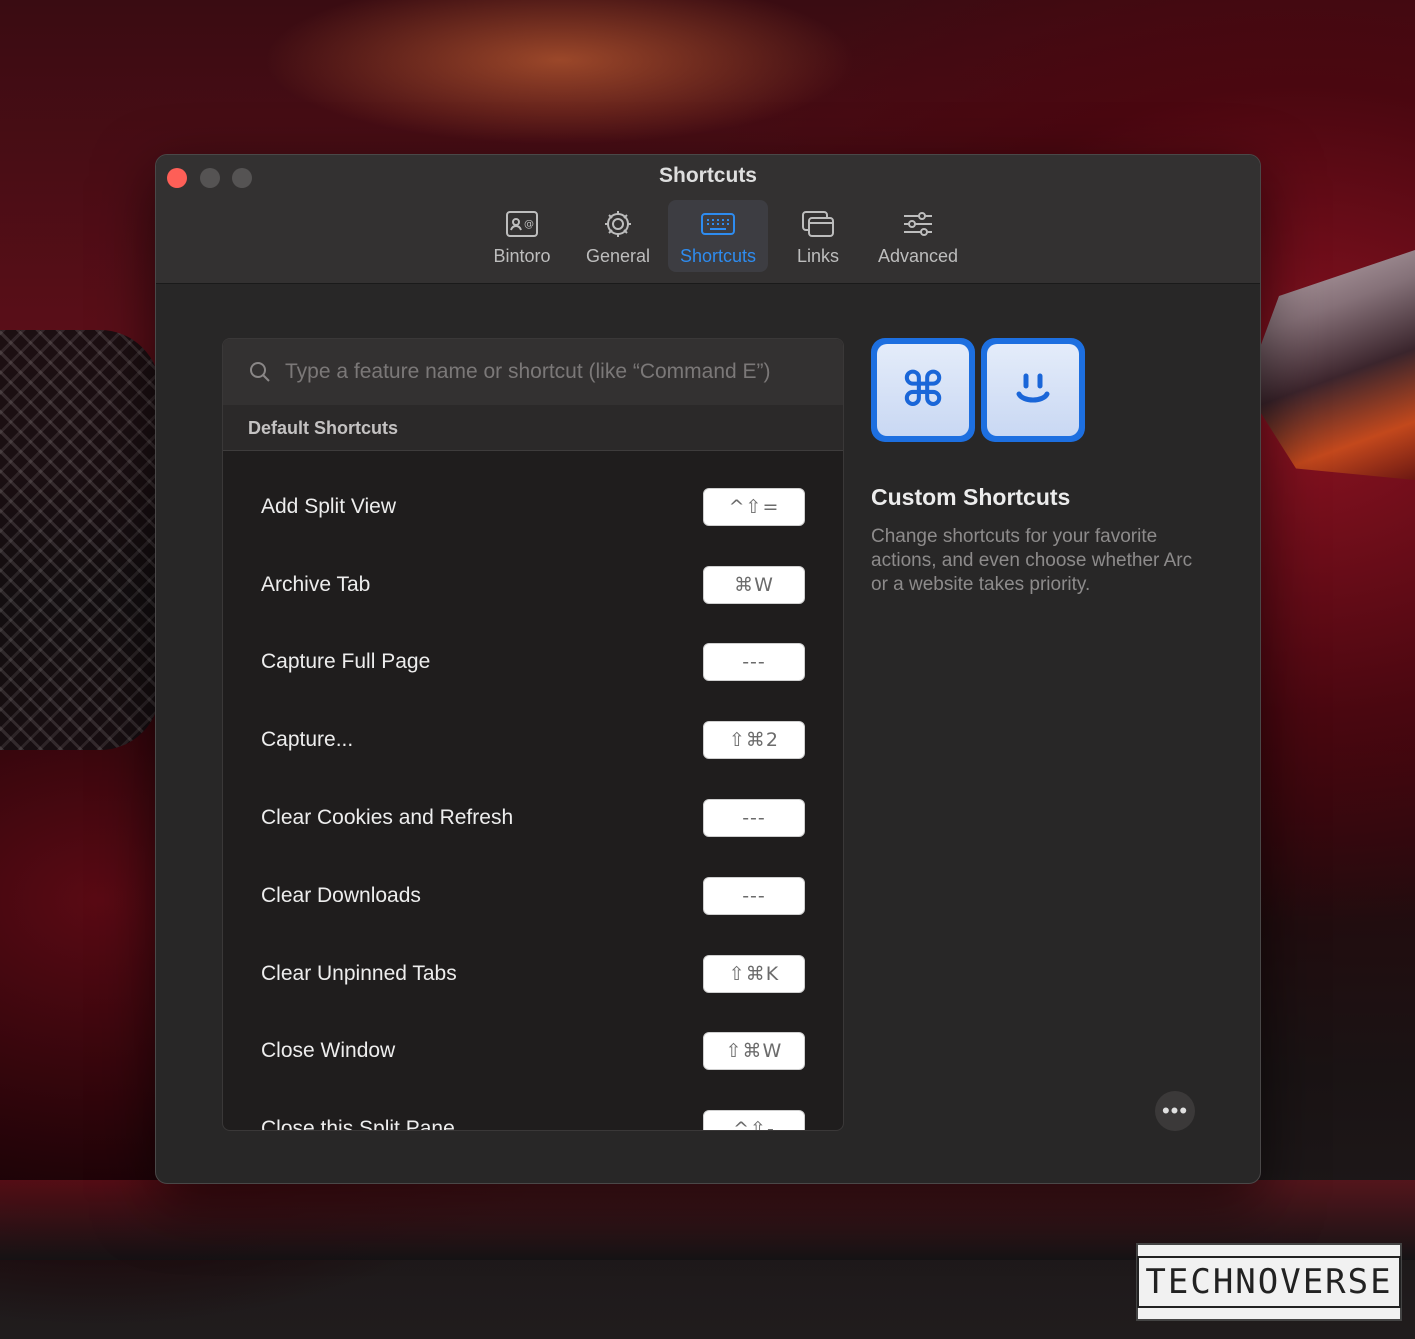  What do you see at coordinates (533, 585) in the screenshot?
I see `shortcut-row: Archive Tab ⌘W` at bounding box center [533, 585].